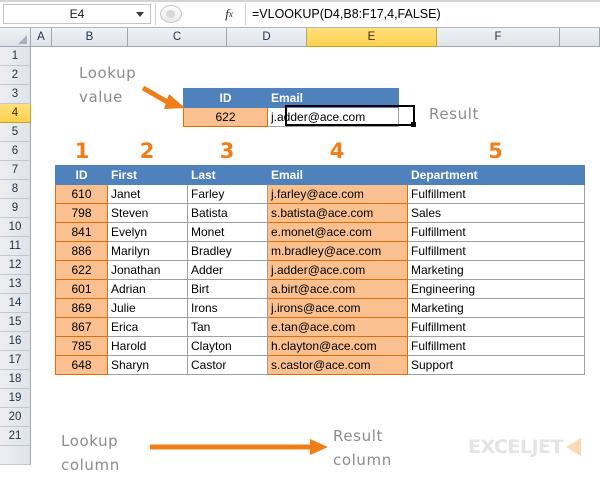  I want to click on row-header-7: 7, so click(15, 170).